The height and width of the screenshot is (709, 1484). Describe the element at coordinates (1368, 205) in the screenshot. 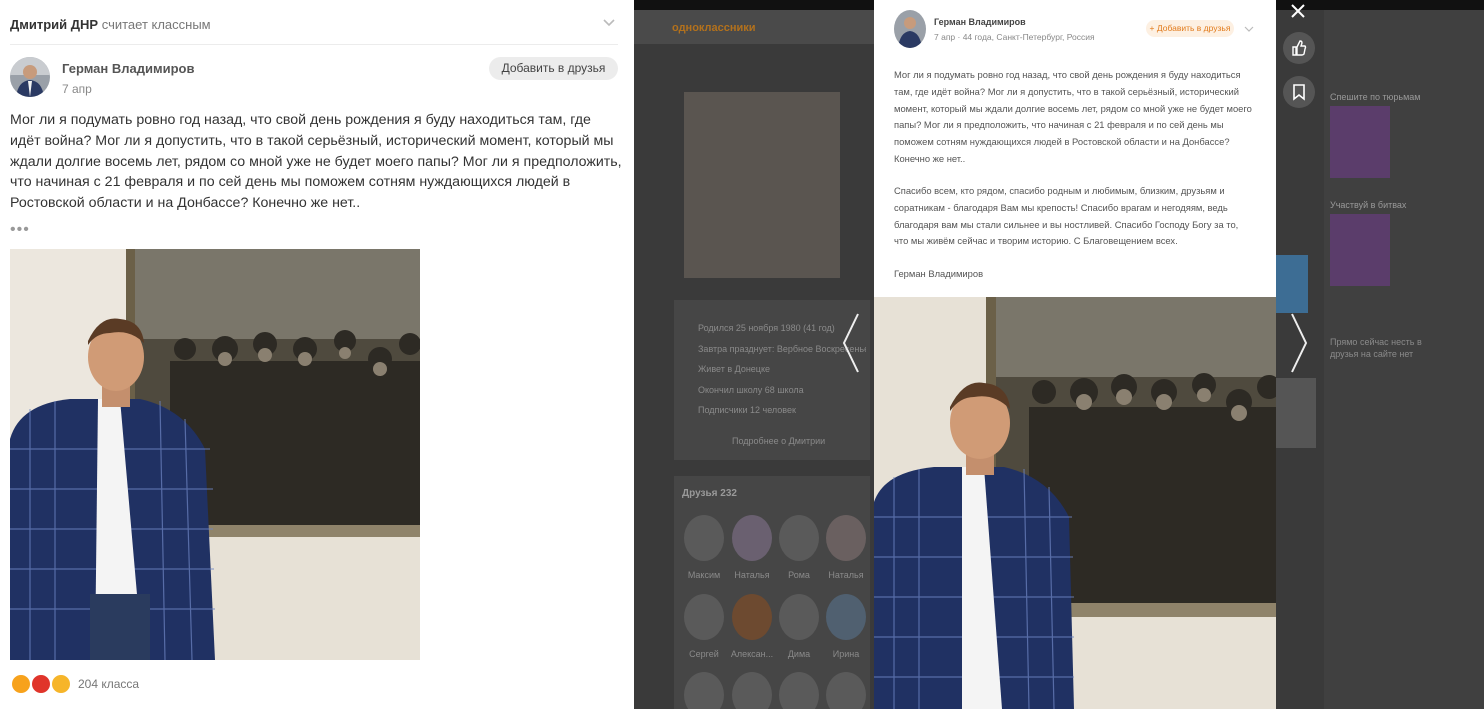

I see `sidebar-heading: Участвуй в битвах` at that location.